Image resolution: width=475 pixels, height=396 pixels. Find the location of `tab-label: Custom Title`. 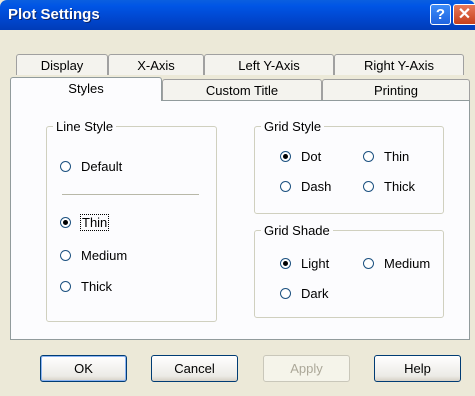

tab-label: Custom Title is located at coordinates (242, 90).